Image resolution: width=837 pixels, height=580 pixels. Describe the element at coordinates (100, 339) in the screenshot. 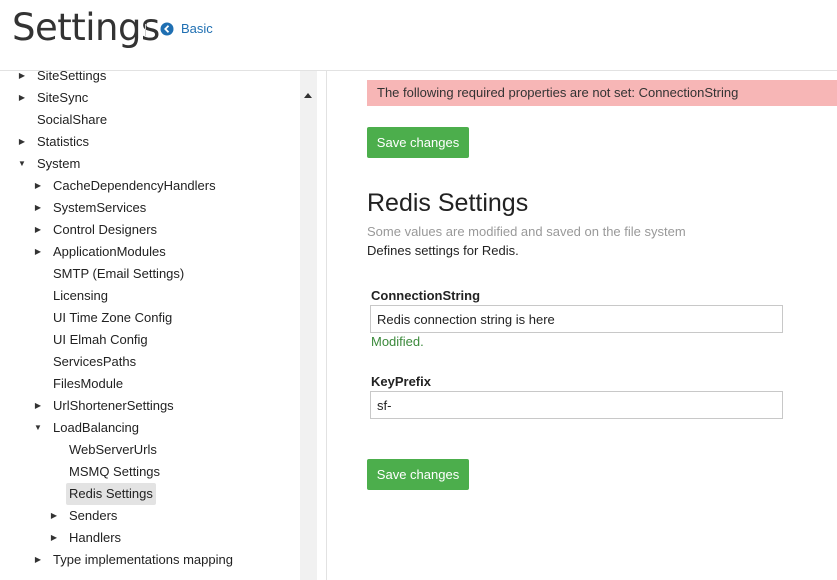

I see `tree-item-label: UI Elmah Config` at that location.